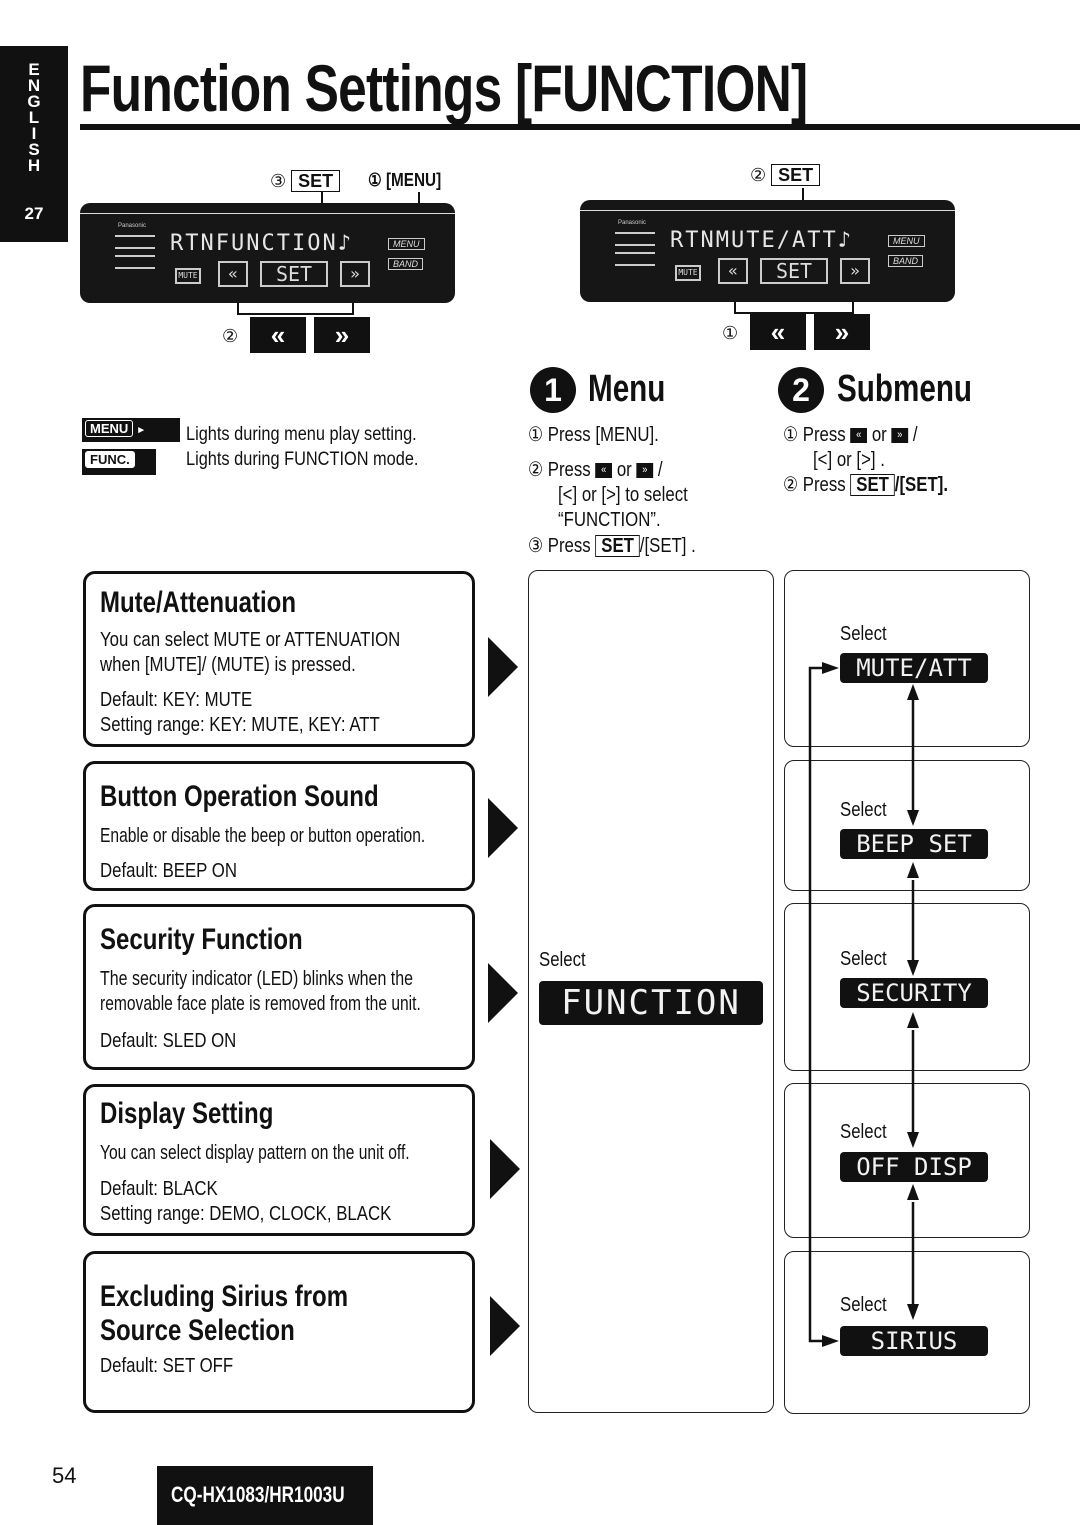 This screenshot has height=1525, width=1080. Describe the element at coordinates (258, 1494) in the screenshot. I see `model-number: CQ-HX1083/HR1003U` at that location.